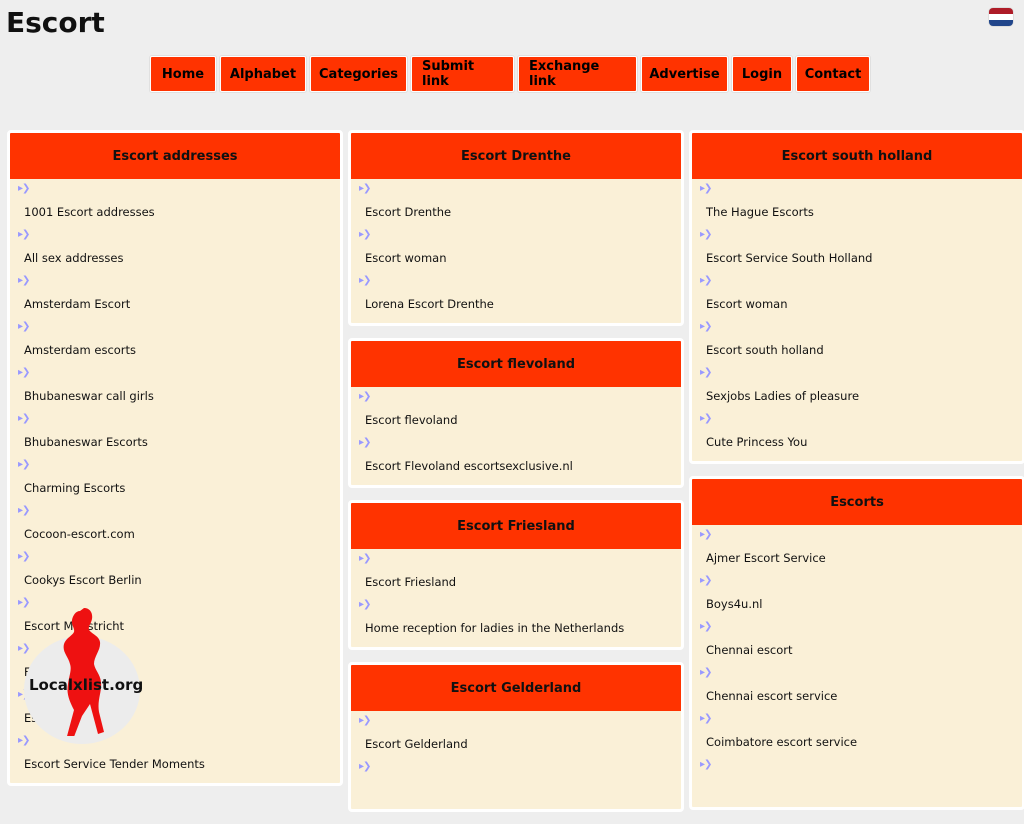  Describe the element at coordinates (408, 212) in the screenshot. I see `directory-link: Escort Drenthe` at that location.